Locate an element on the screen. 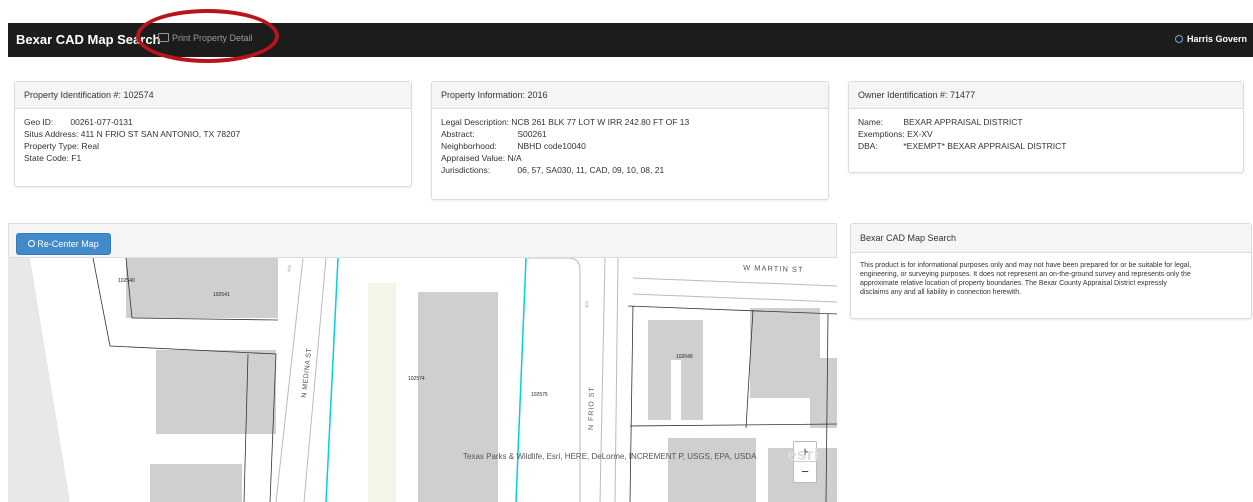 Image resolution: width=1253 pixels, height=502 pixels. property-information-heading: Property Information: 2016 is located at coordinates (630, 95).